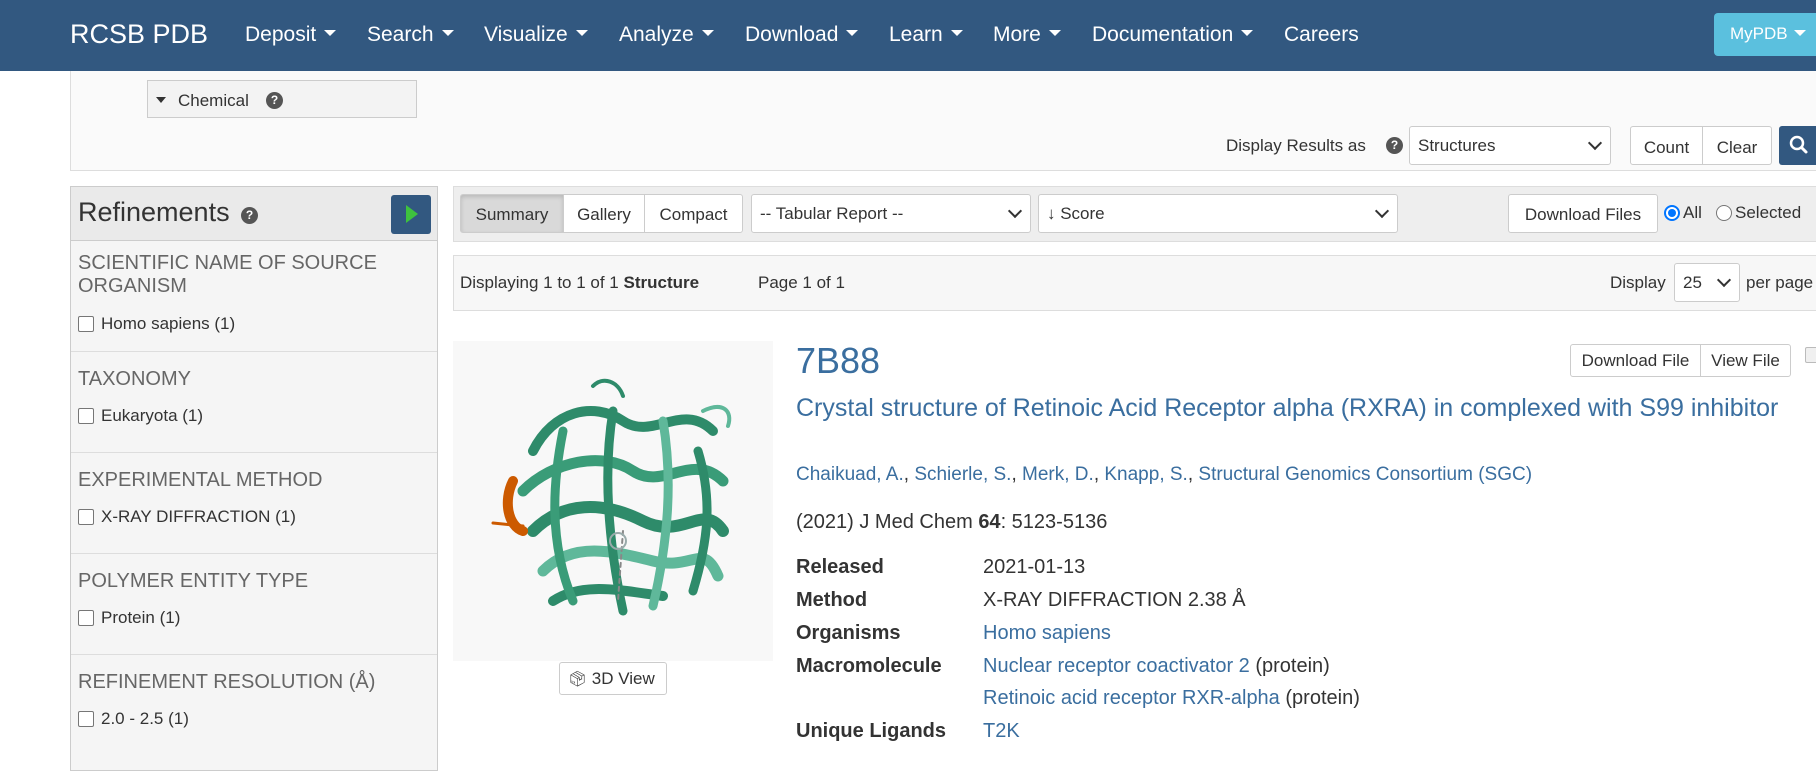 This screenshot has height=771, width=1816. I want to click on nav-more: More, so click(1027, 35).